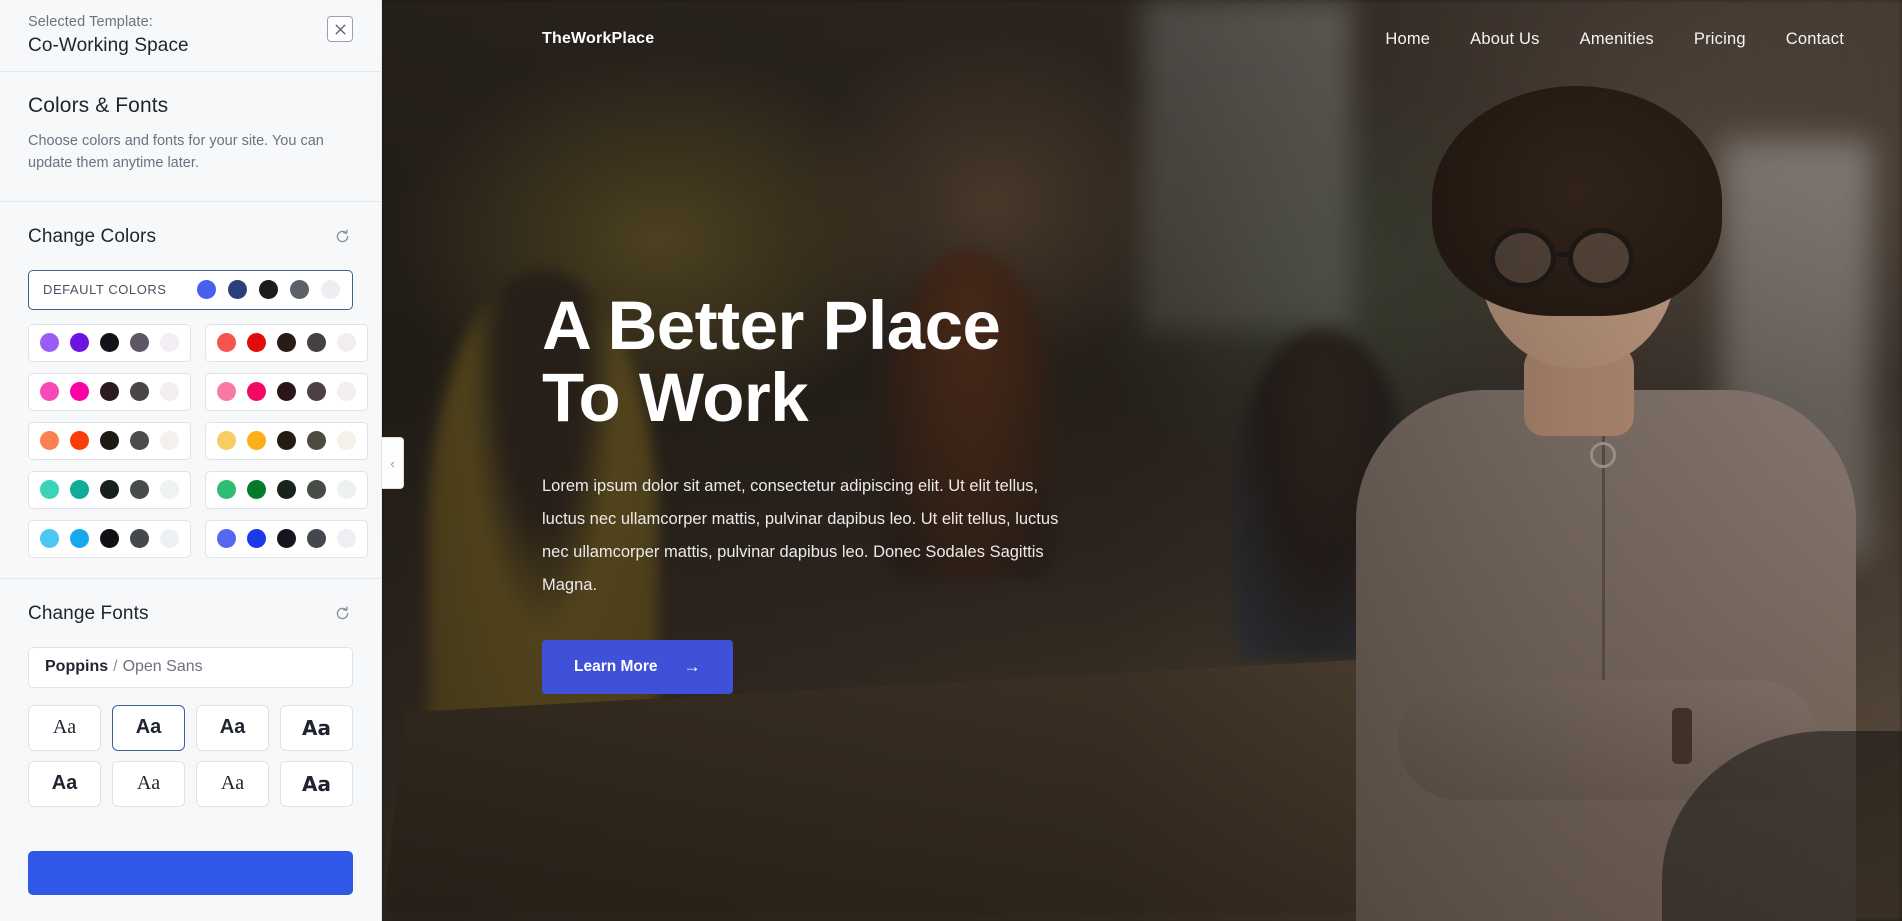 This screenshot has width=1902, height=921. I want to click on selected-heading-font: Poppins, so click(77, 666).